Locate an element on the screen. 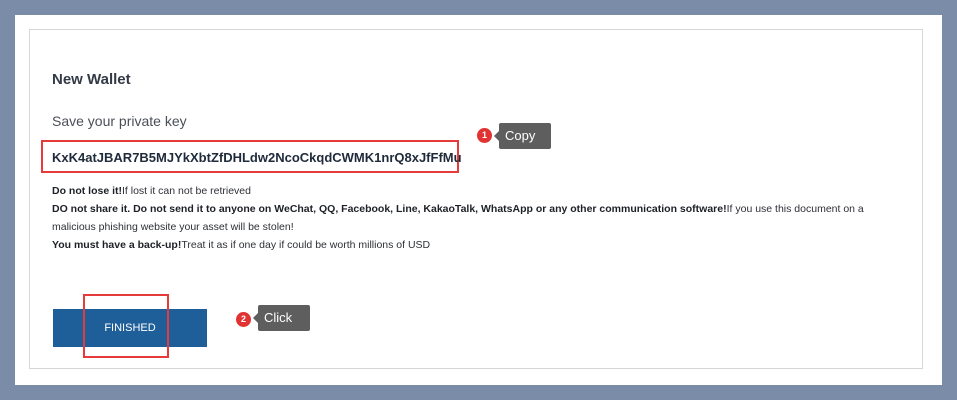 This screenshot has height=400, width=957. warning-lose-bold: Do not lose it! is located at coordinates (87, 191).